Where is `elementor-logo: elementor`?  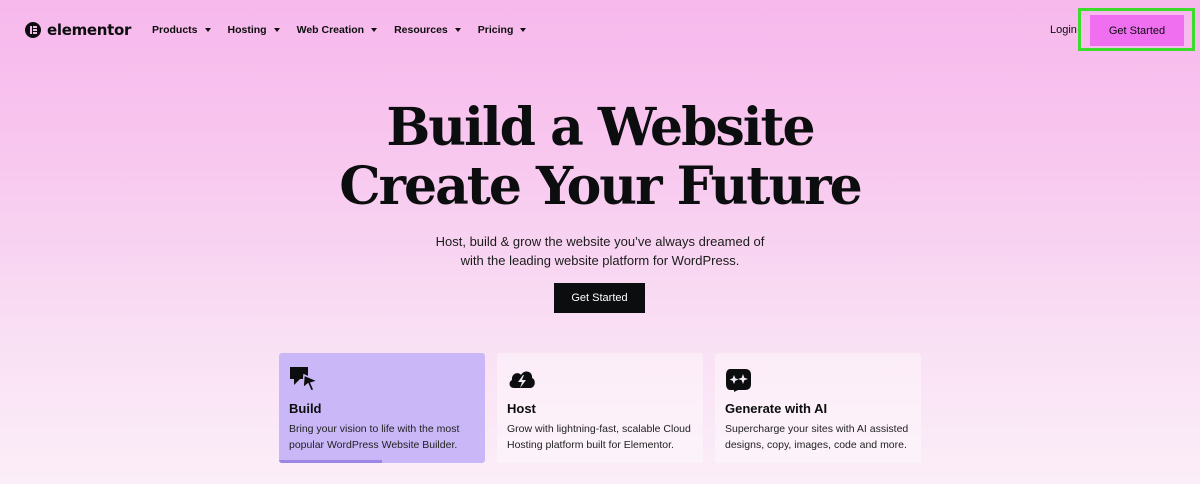
elementor-logo: elementor is located at coordinates (78, 30).